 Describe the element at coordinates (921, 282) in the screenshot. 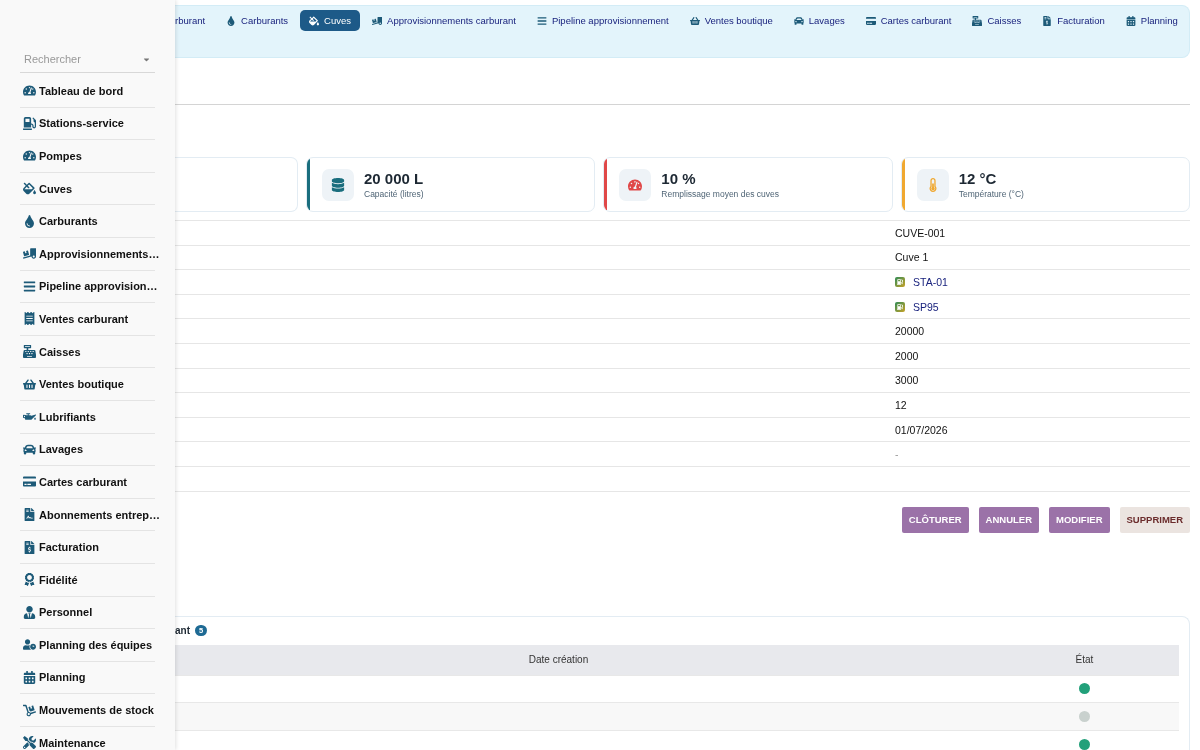

I see `detail-link: STA-01` at that location.